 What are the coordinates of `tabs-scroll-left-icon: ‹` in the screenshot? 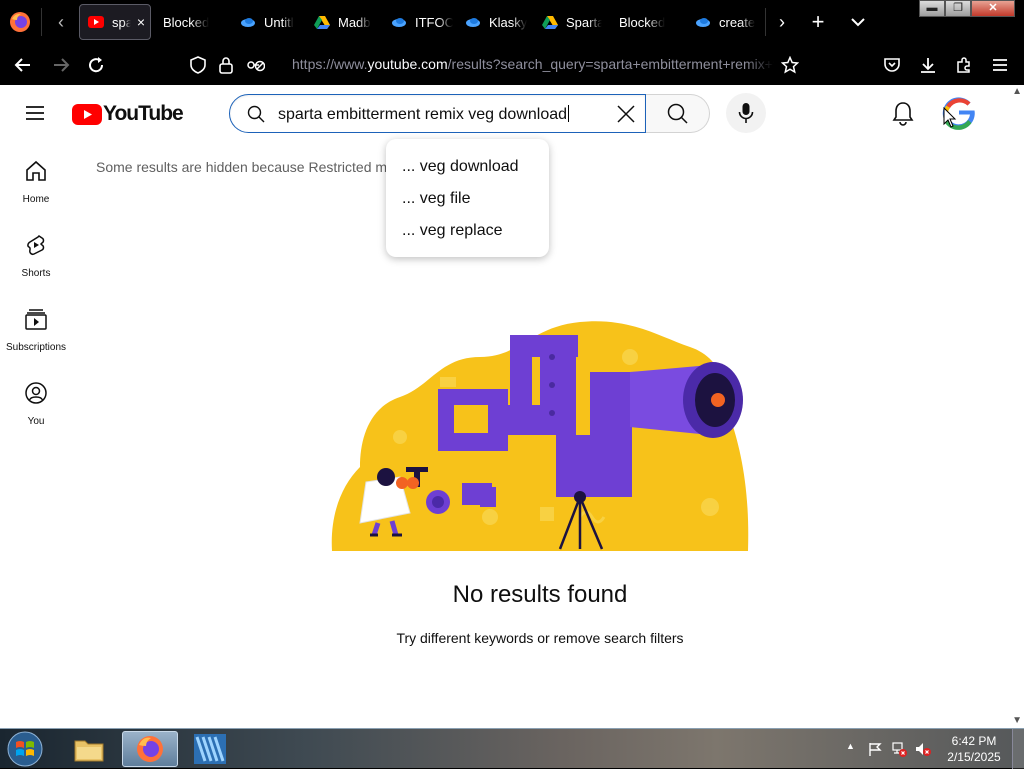 It's located at (61, 22).